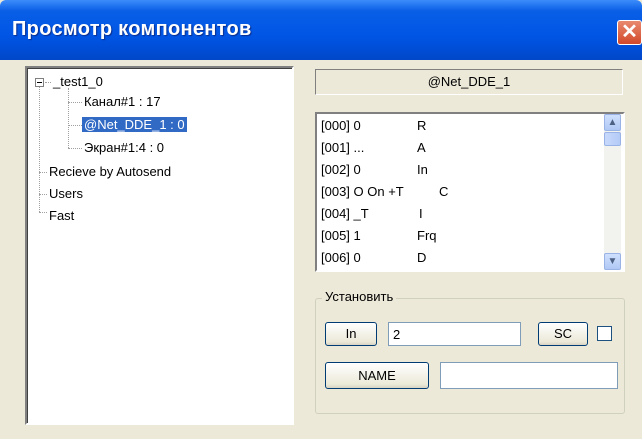  I want to click on sc-button-label: SC, so click(563, 333).